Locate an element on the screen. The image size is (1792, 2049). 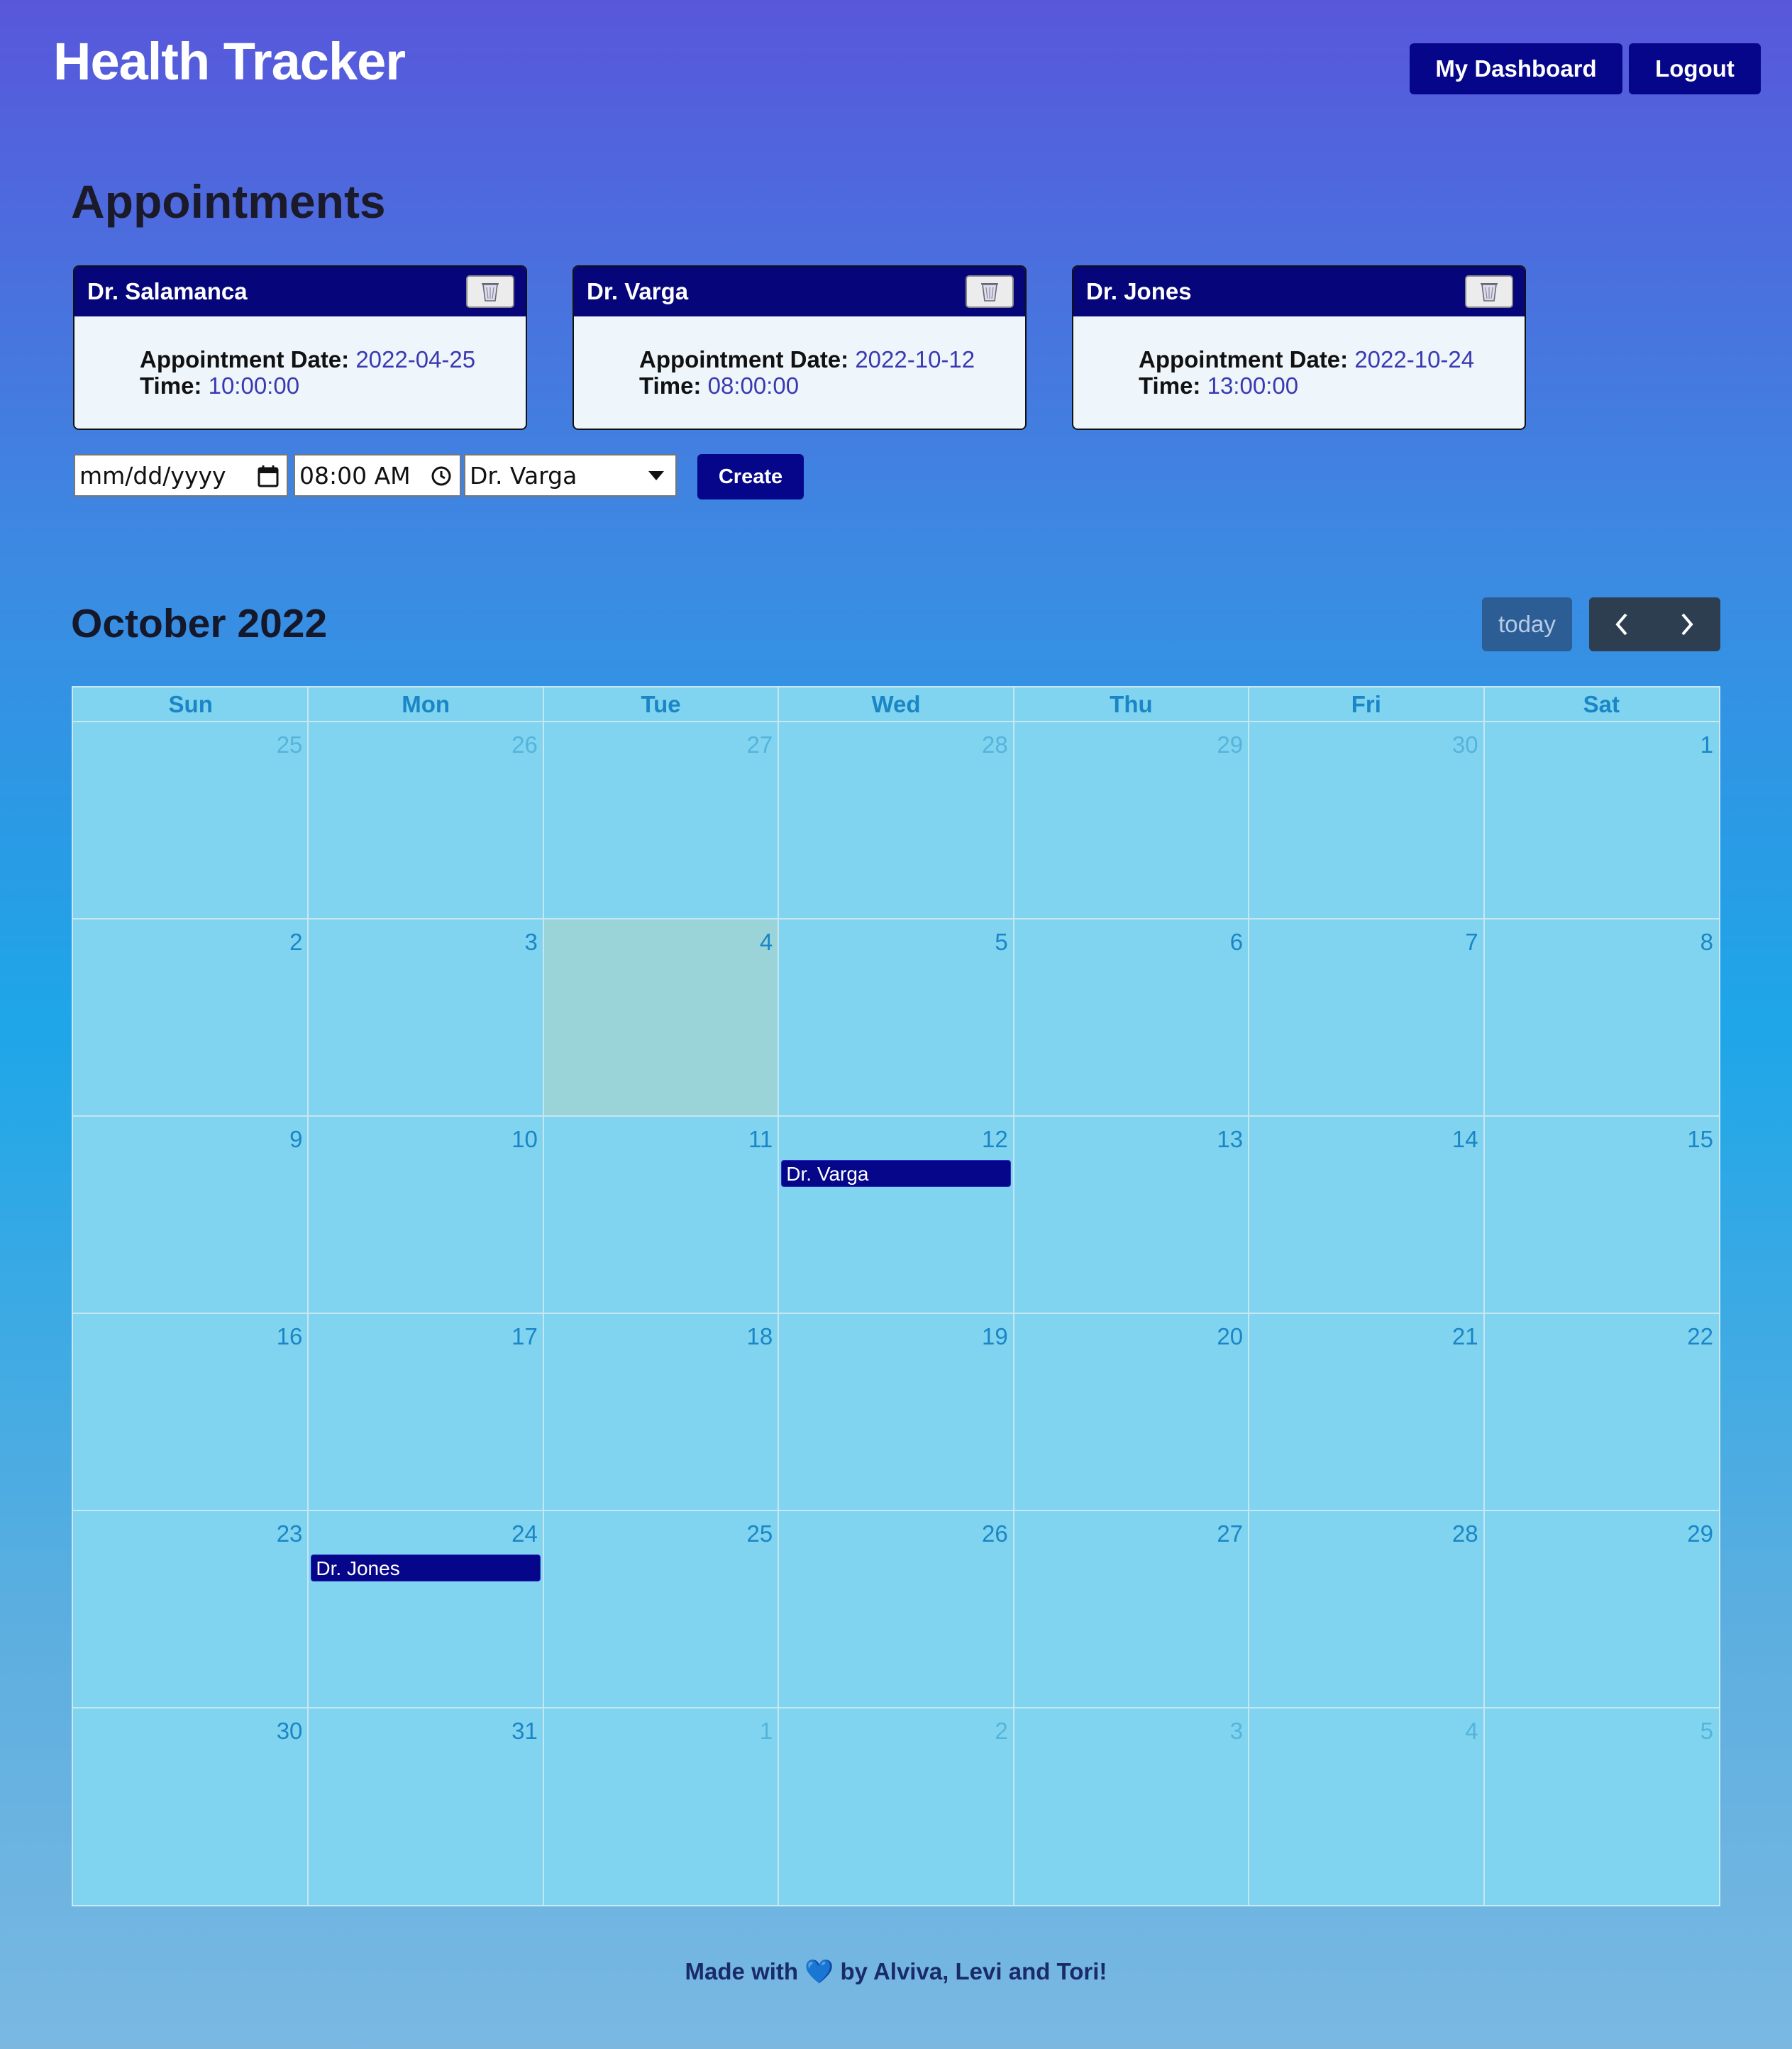
app-header: Health Tracker My Dashboard Logout is located at coordinates (896, 64).